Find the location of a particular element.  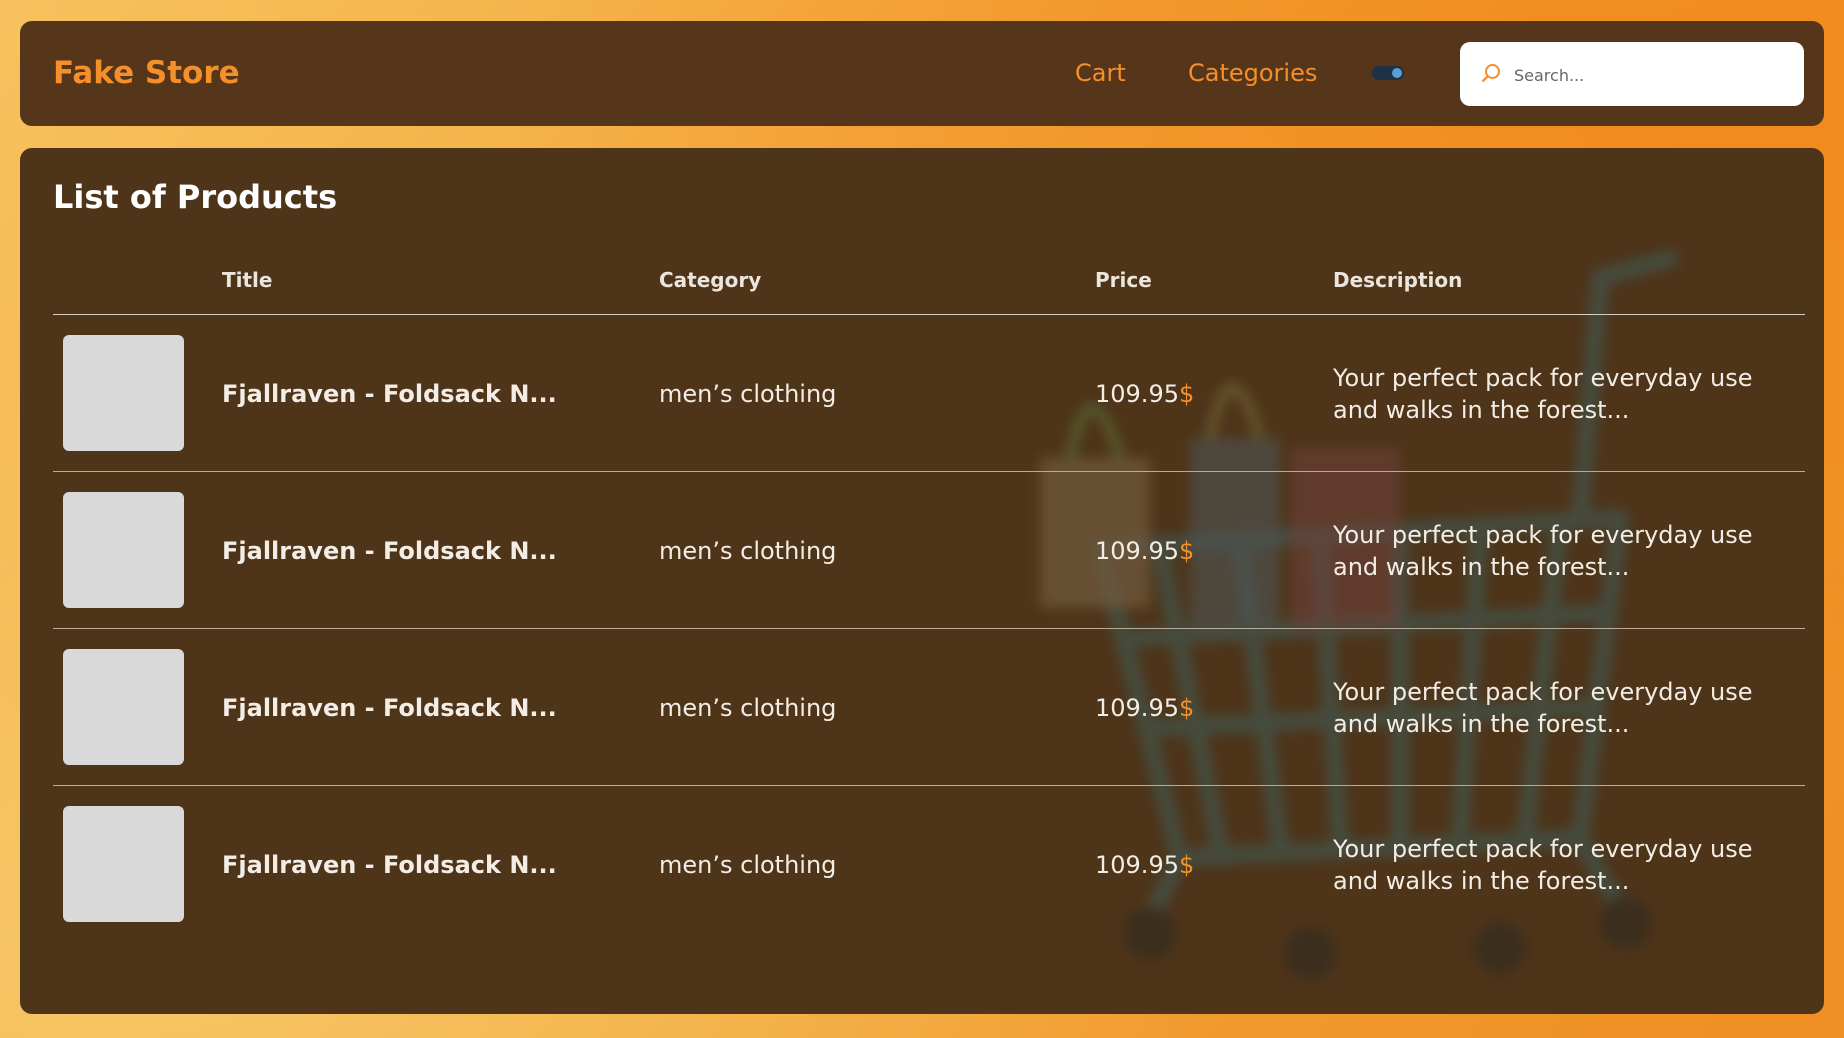

nav-cart-link: Cart is located at coordinates (1100, 73).